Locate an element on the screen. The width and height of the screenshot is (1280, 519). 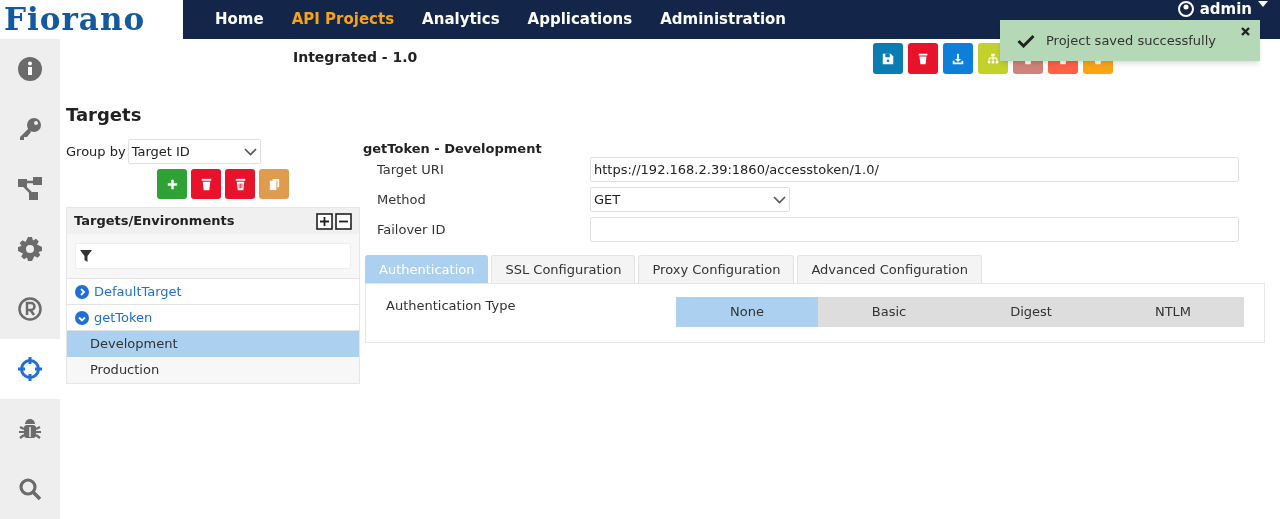
field-label: Failover ID is located at coordinates (411, 229).